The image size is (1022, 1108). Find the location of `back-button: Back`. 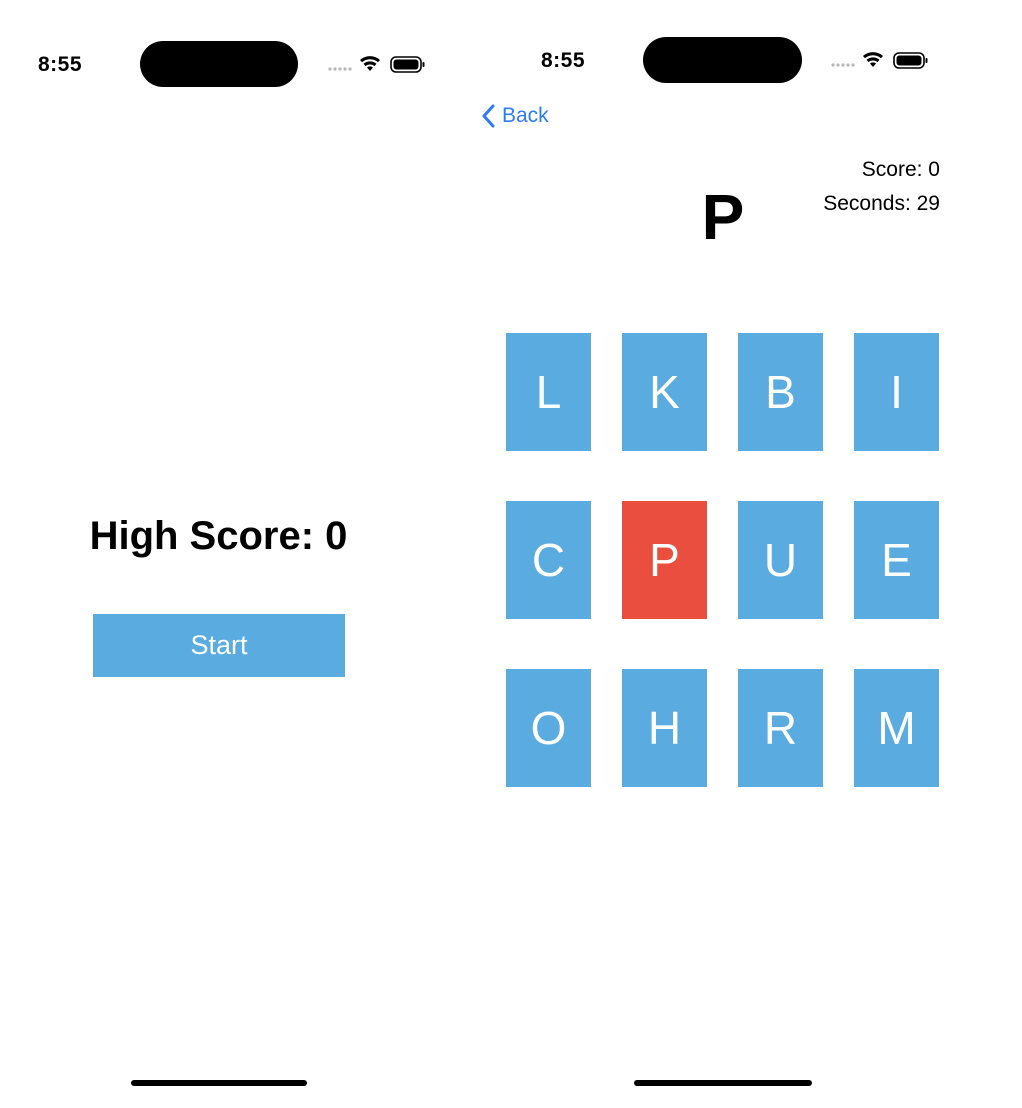

back-button: Back is located at coordinates (515, 116).